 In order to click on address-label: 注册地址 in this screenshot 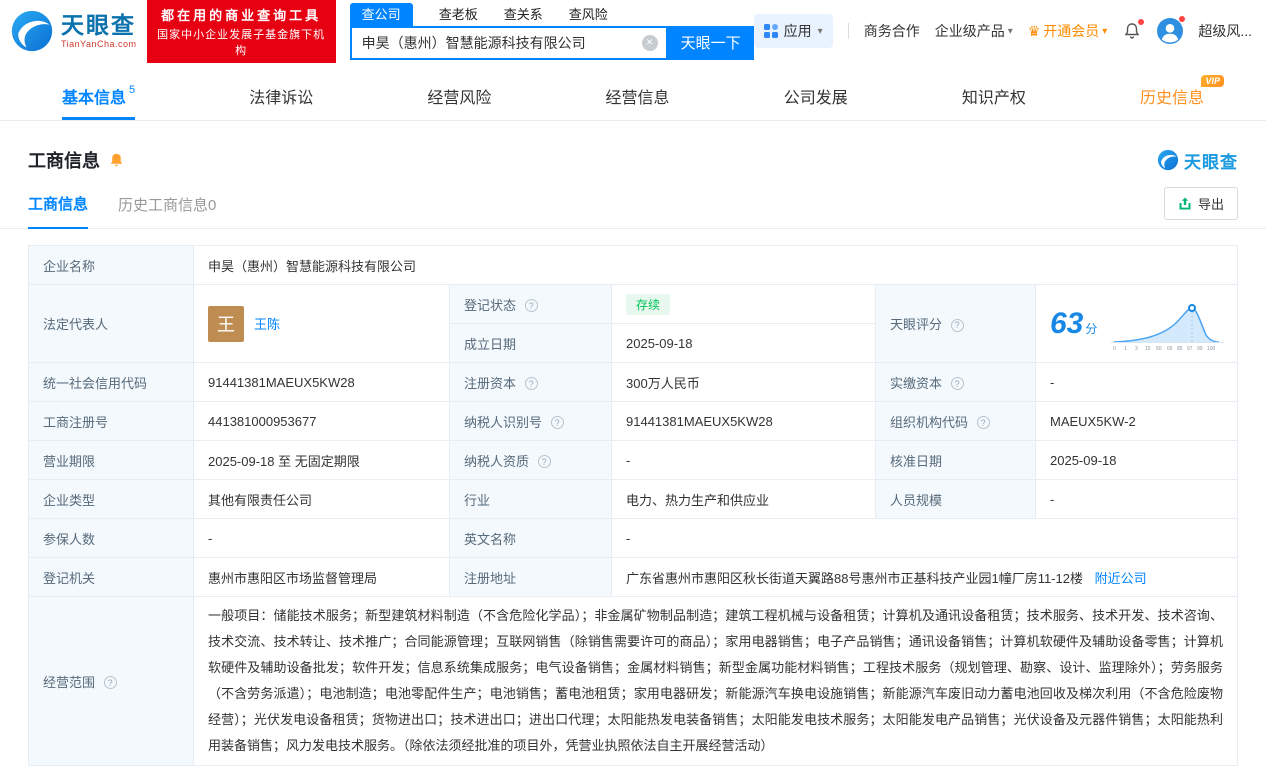, I will do `click(530, 577)`.